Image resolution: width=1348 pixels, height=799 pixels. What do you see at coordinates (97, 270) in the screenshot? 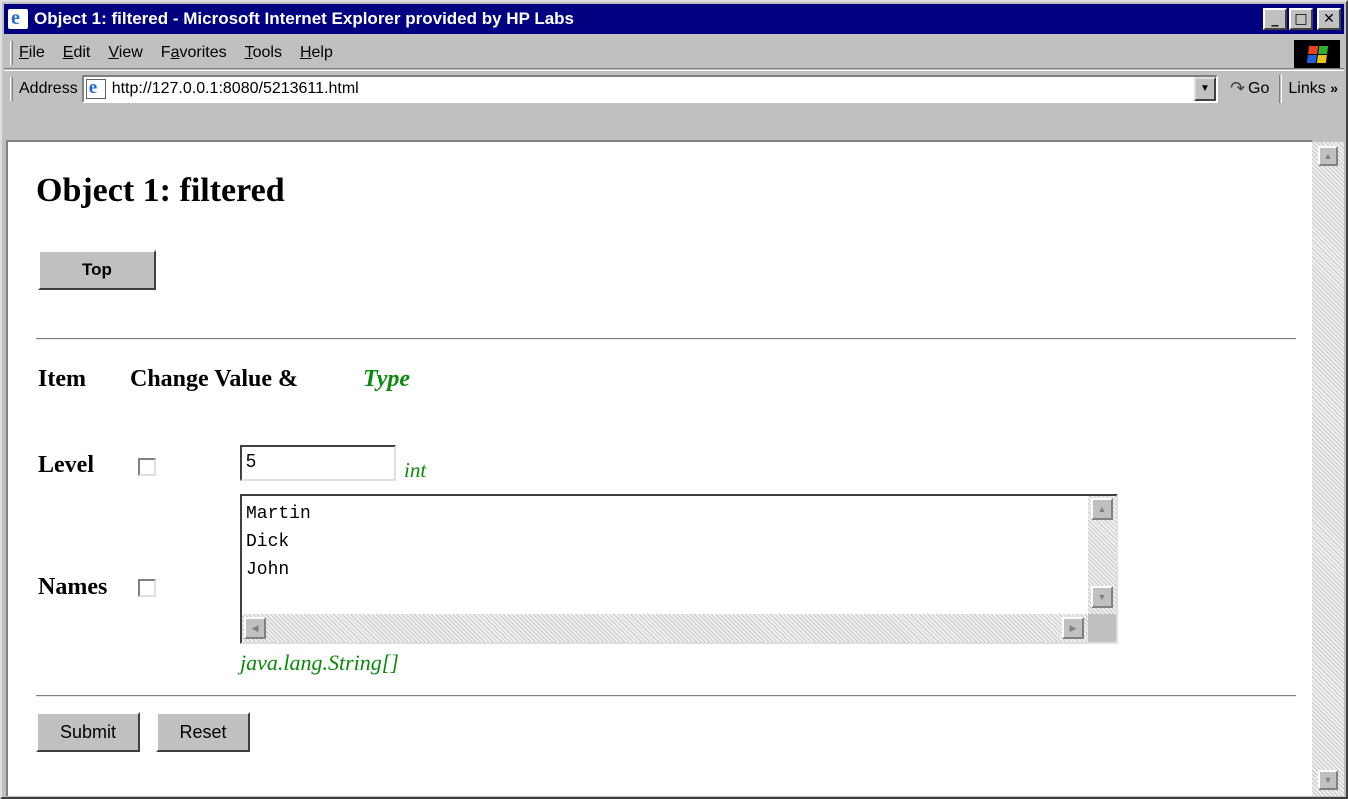
I see `top-button: Top` at bounding box center [97, 270].